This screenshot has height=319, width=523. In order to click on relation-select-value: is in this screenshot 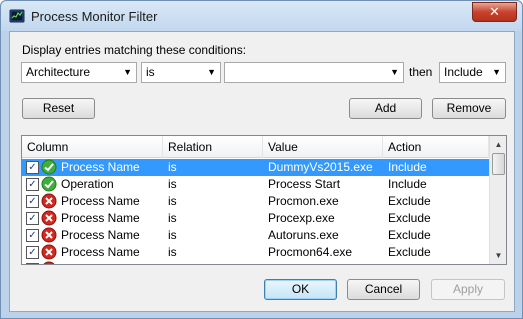, I will do `click(150, 72)`.